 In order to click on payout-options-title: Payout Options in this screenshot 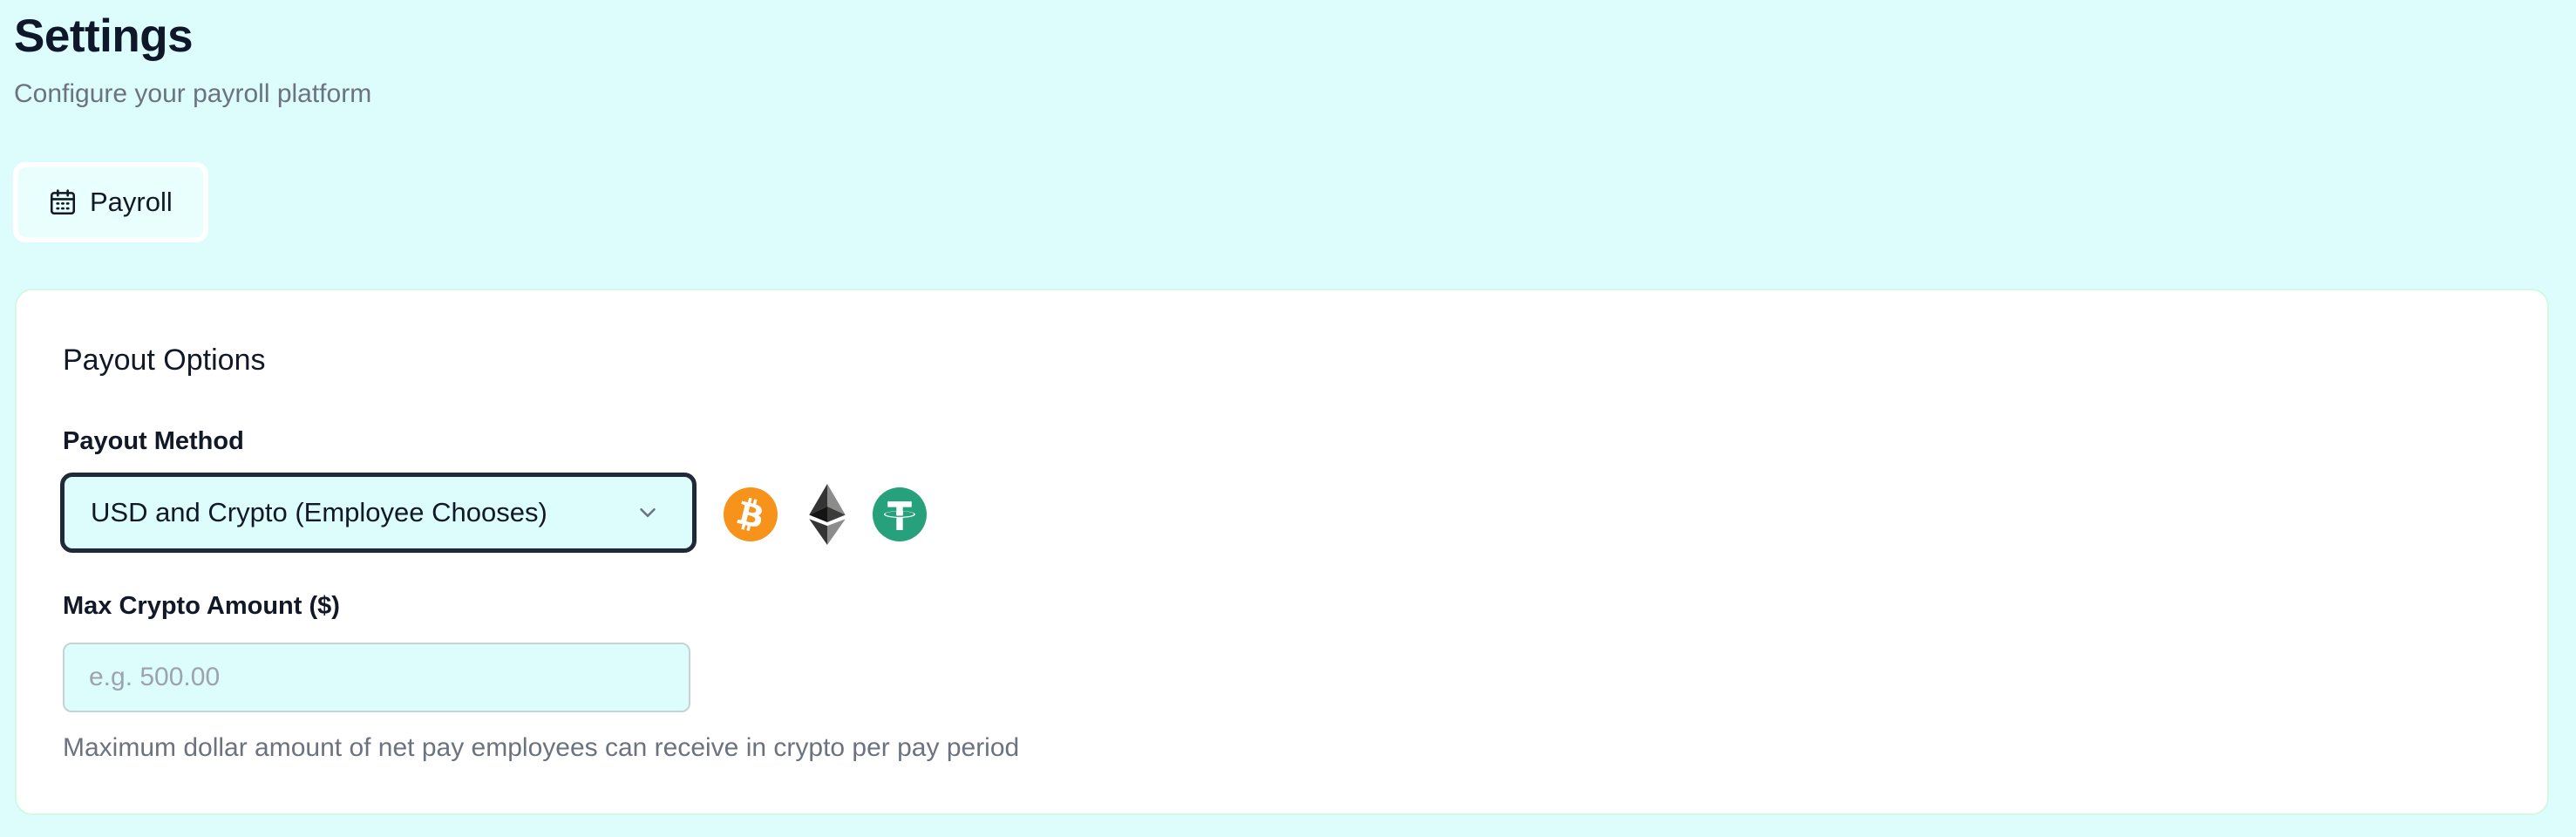, I will do `click(164, 360)`.